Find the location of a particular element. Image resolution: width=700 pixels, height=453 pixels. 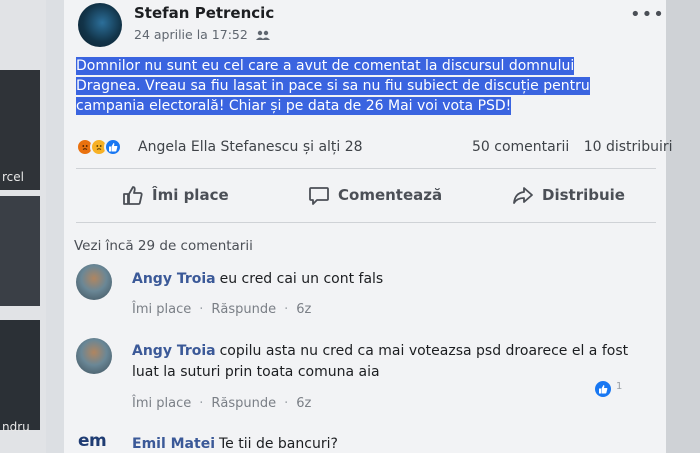

comment-text: eu cred cai un cont fals is located at coordinates (301, 279).